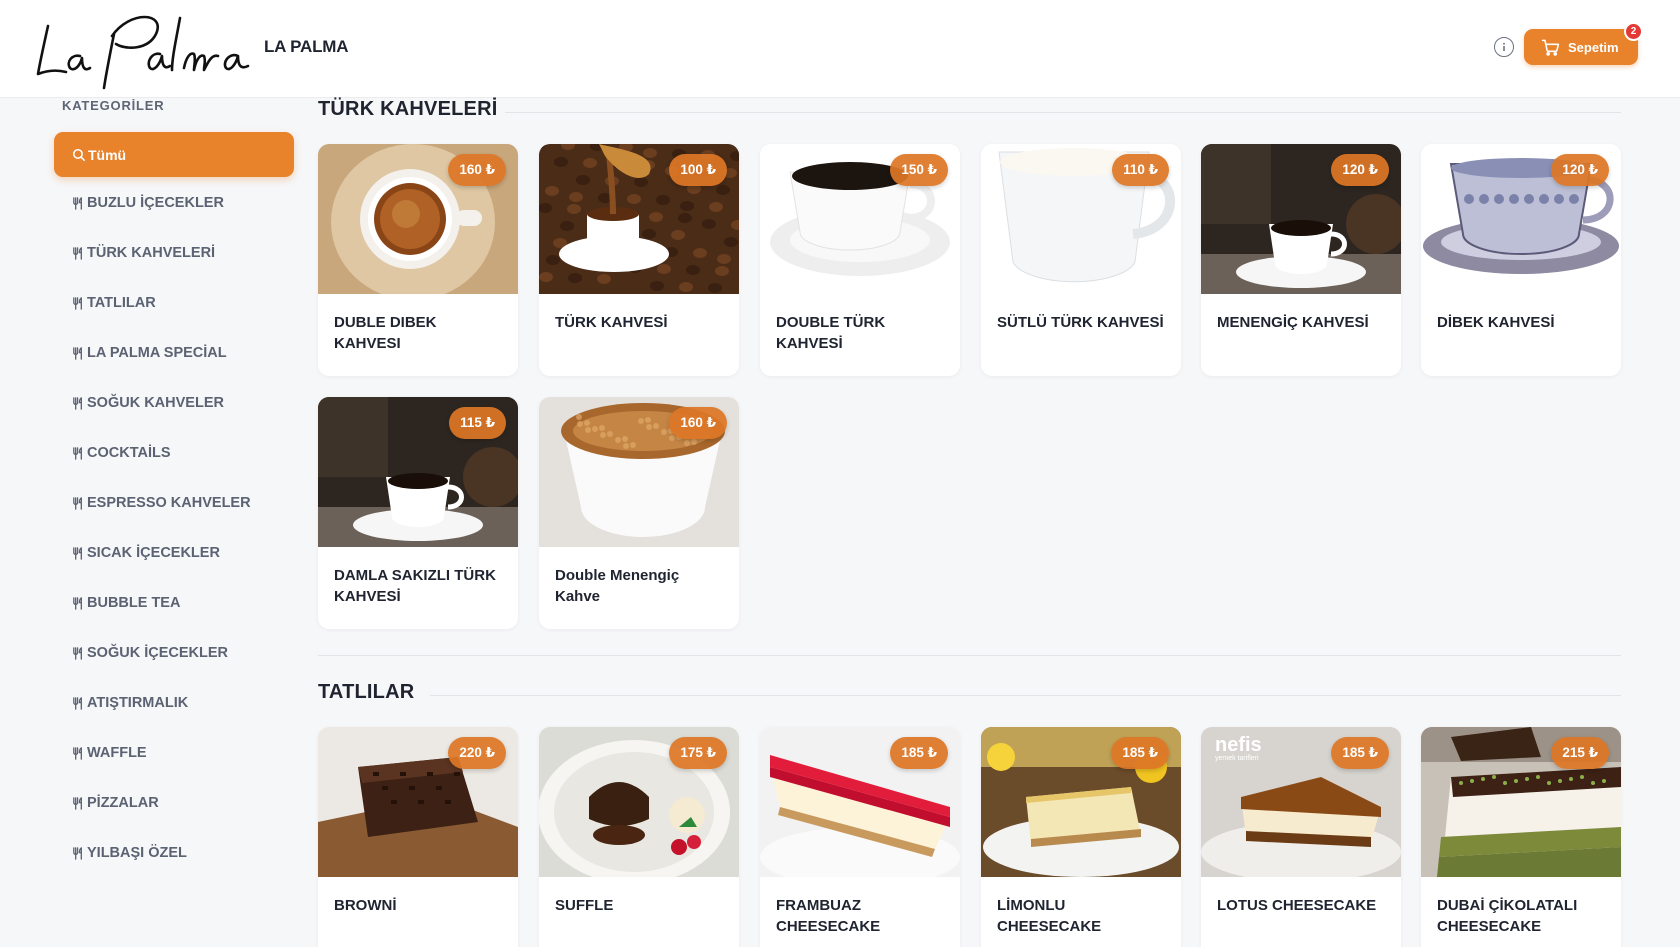  What do you see at coordinates (146, 47) in the screenshot?
I see `la-palma-logo` at bounding box center [146, 47].